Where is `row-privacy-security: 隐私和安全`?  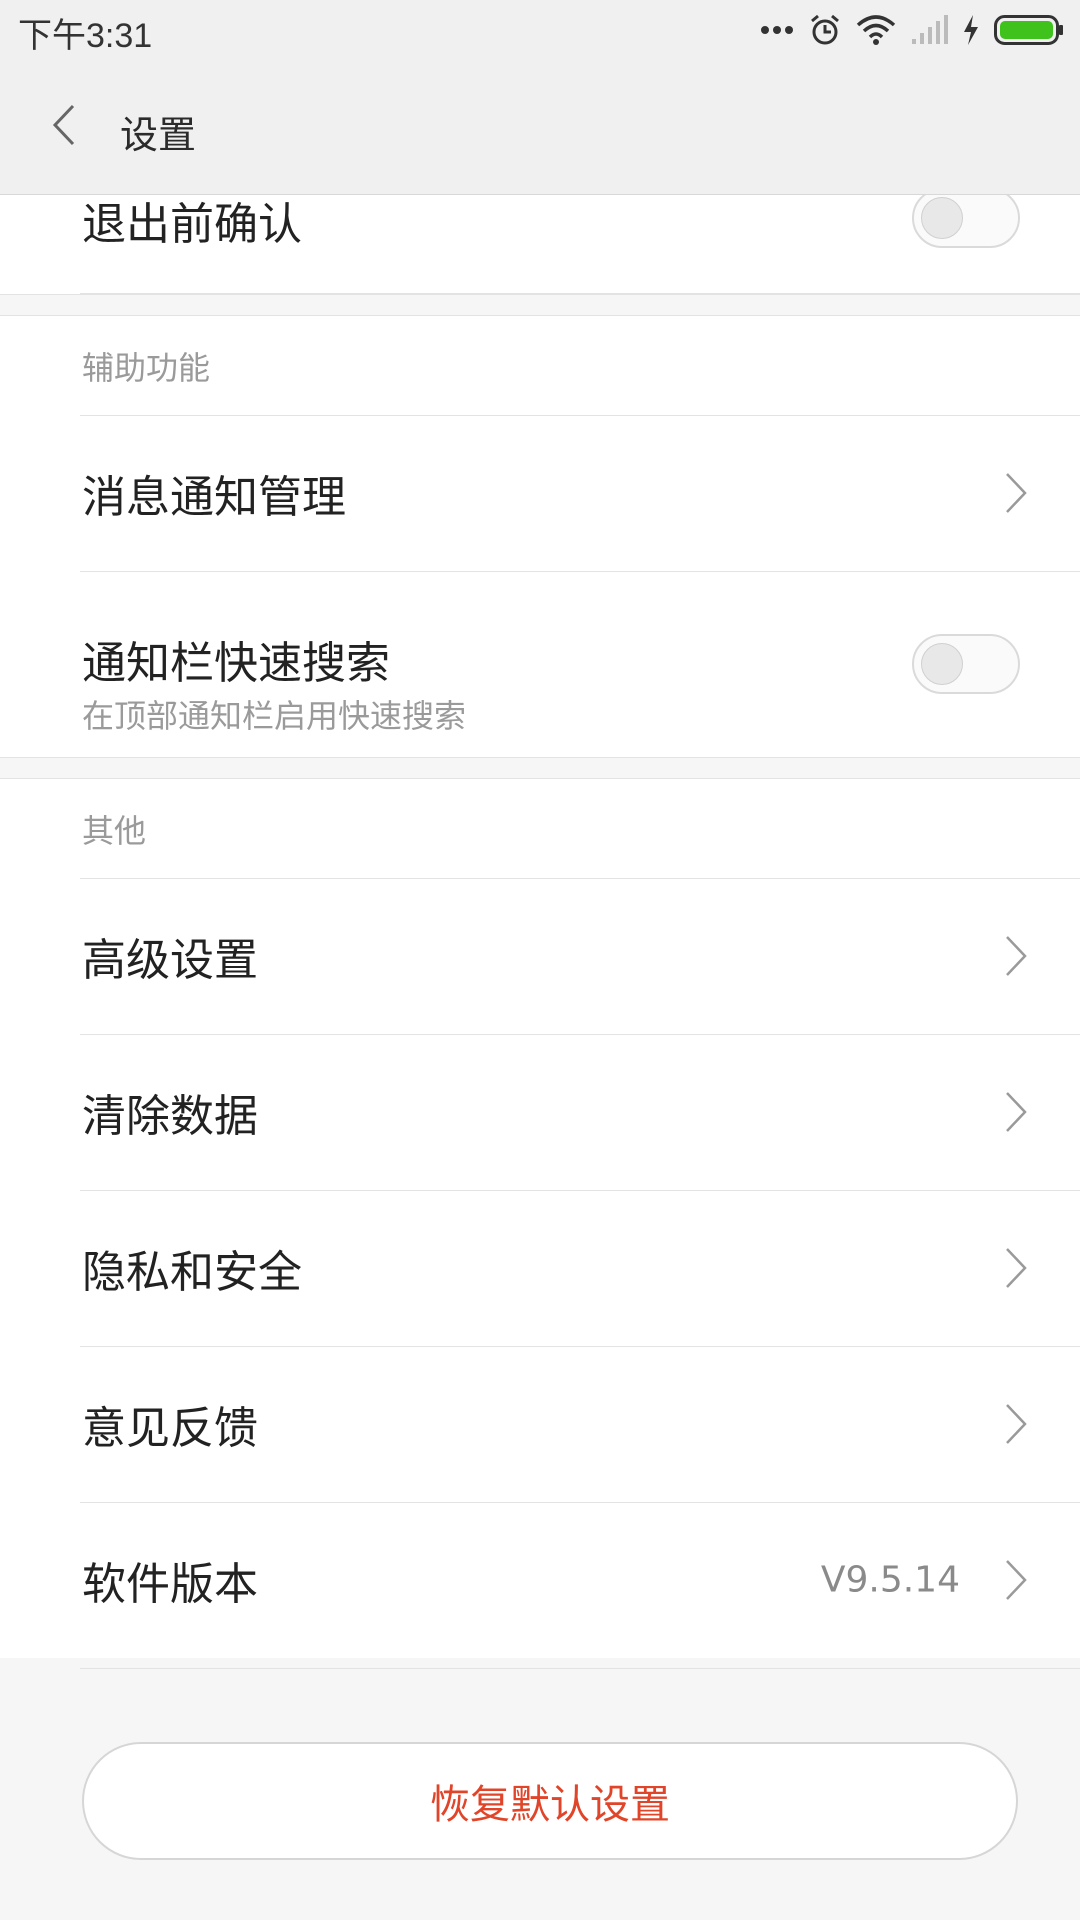 row-privacy-security: 隐私和安全 is located at coordinates (540, 1268).